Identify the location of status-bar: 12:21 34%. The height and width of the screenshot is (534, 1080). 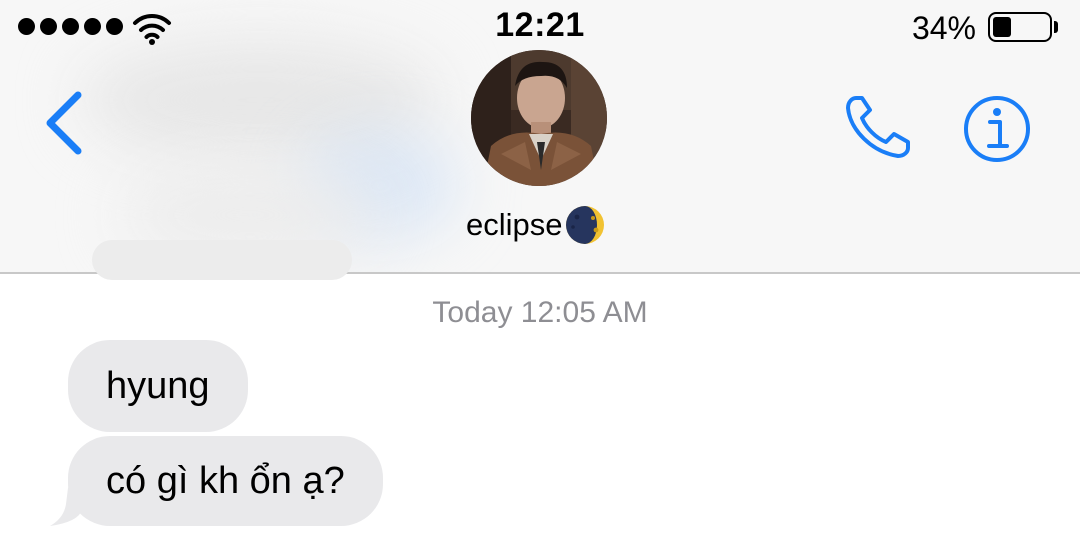
(540, 28).